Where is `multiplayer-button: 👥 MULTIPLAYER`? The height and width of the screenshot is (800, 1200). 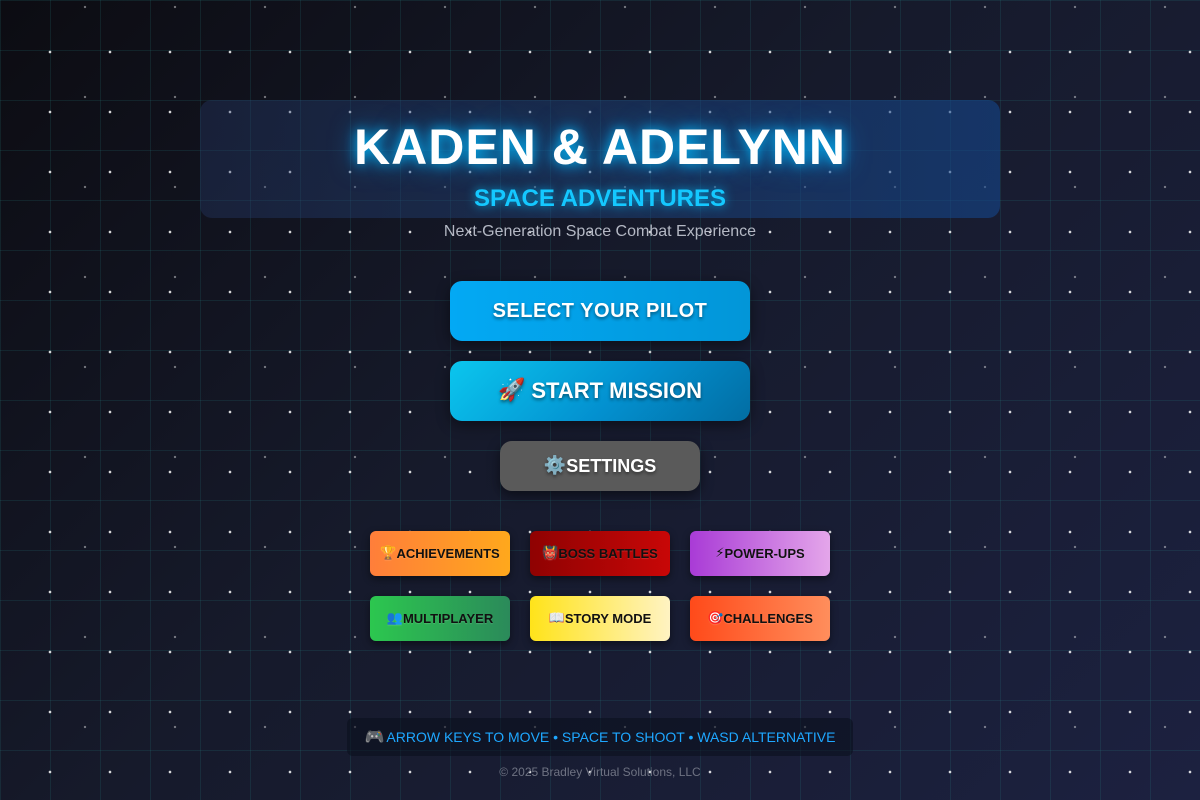 multiplayer-button: 👥 MULTIPLAYER is located at coordinates (440, 618).